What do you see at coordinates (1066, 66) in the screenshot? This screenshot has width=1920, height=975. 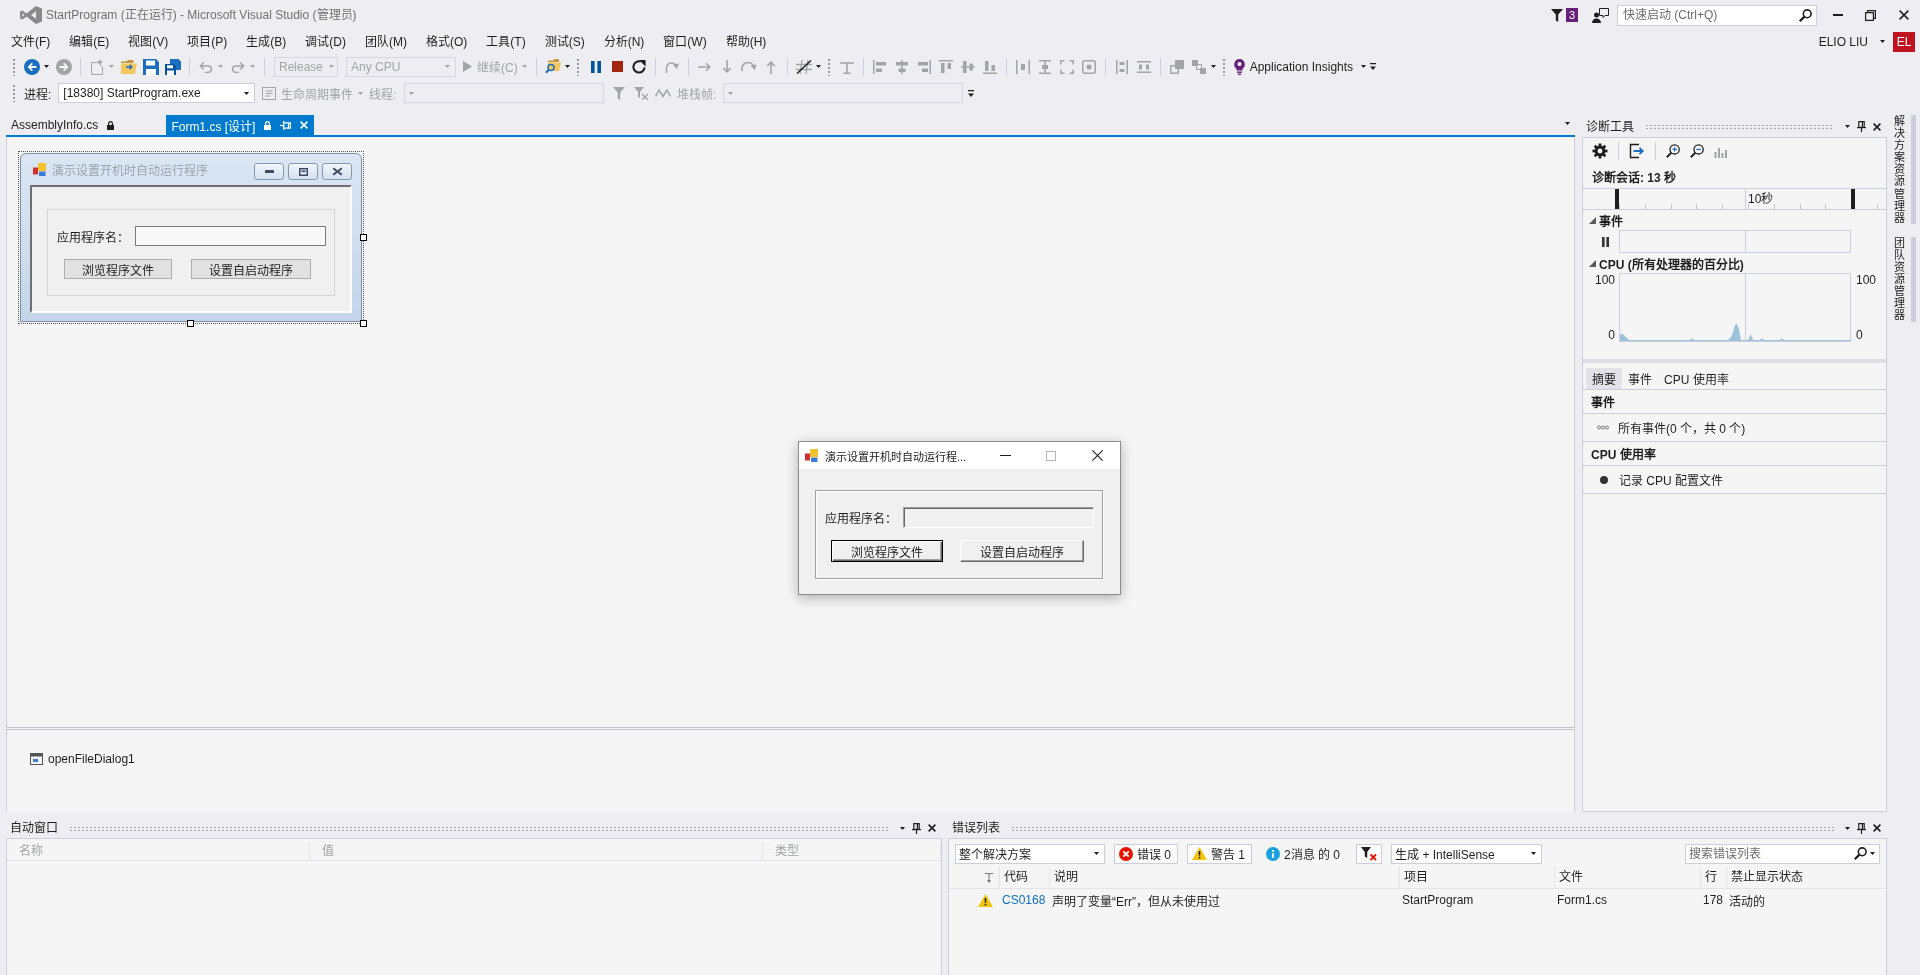 I see `corner-brackets-icon` at bounding box center [1066, 66].